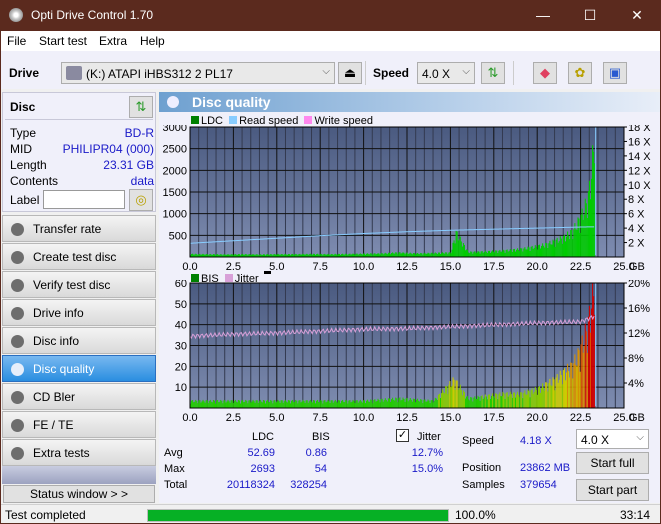  I want to click on start-part-button: Start part, so click(612, 490).